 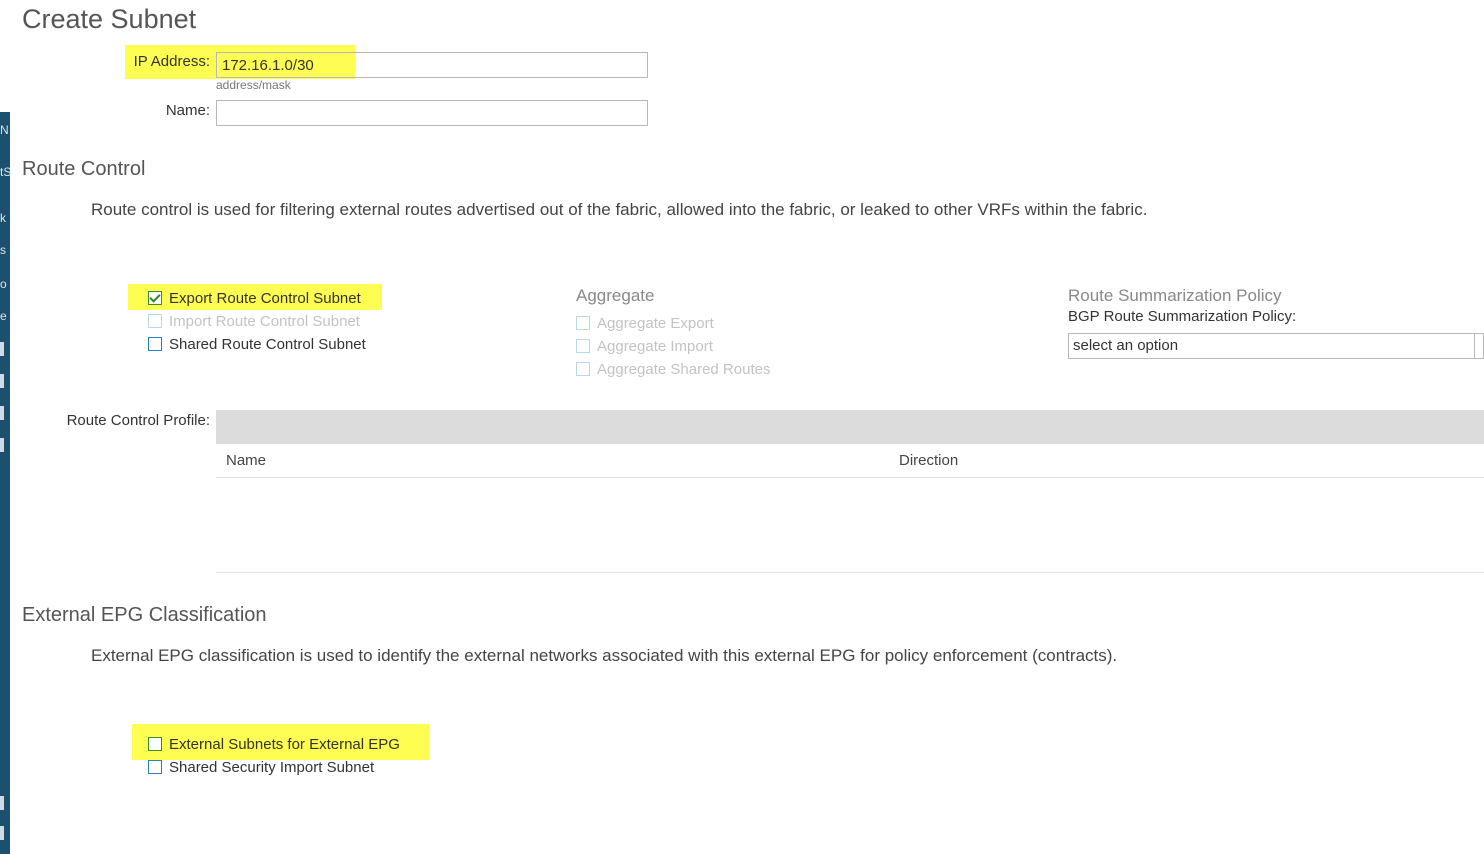 What do you see at coordinates (432, 65) in the screenshot?
I see `ip-address-input` at bounding box center [432, 65].